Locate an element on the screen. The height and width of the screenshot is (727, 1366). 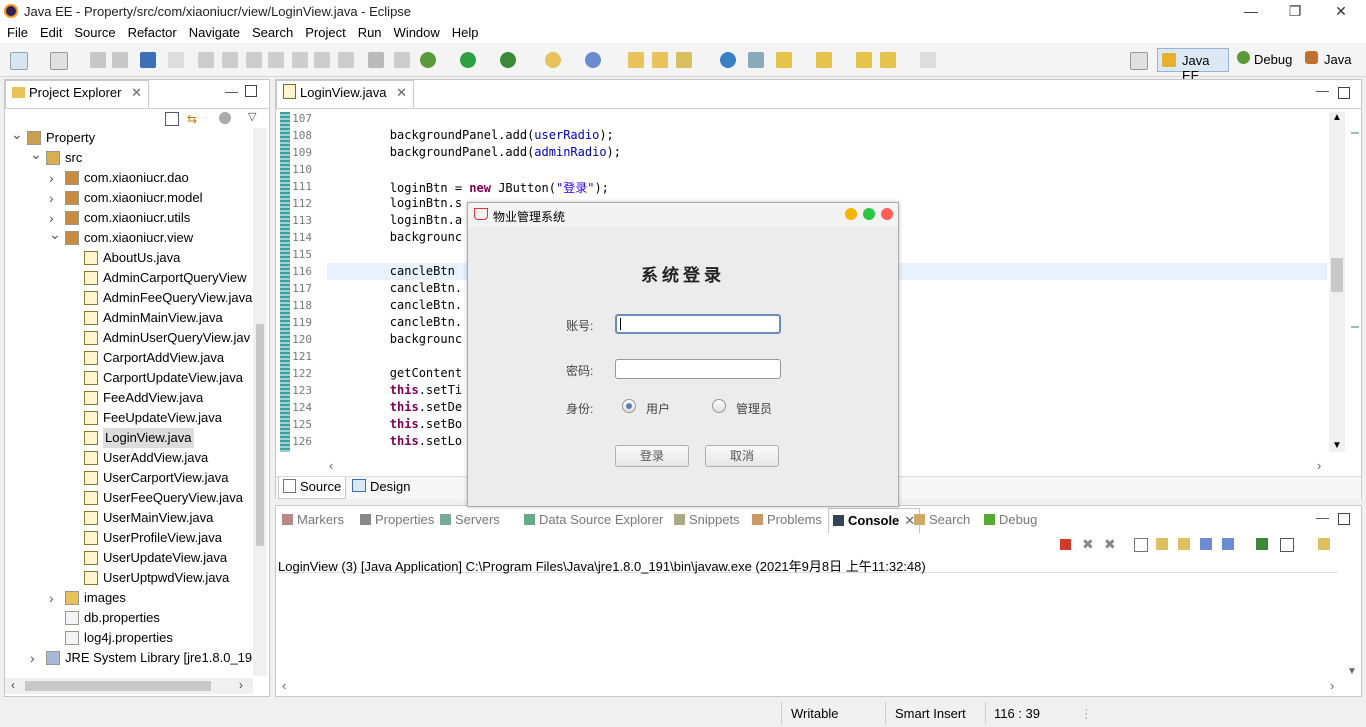
step-return-icon is located at coordinates (346, 60).